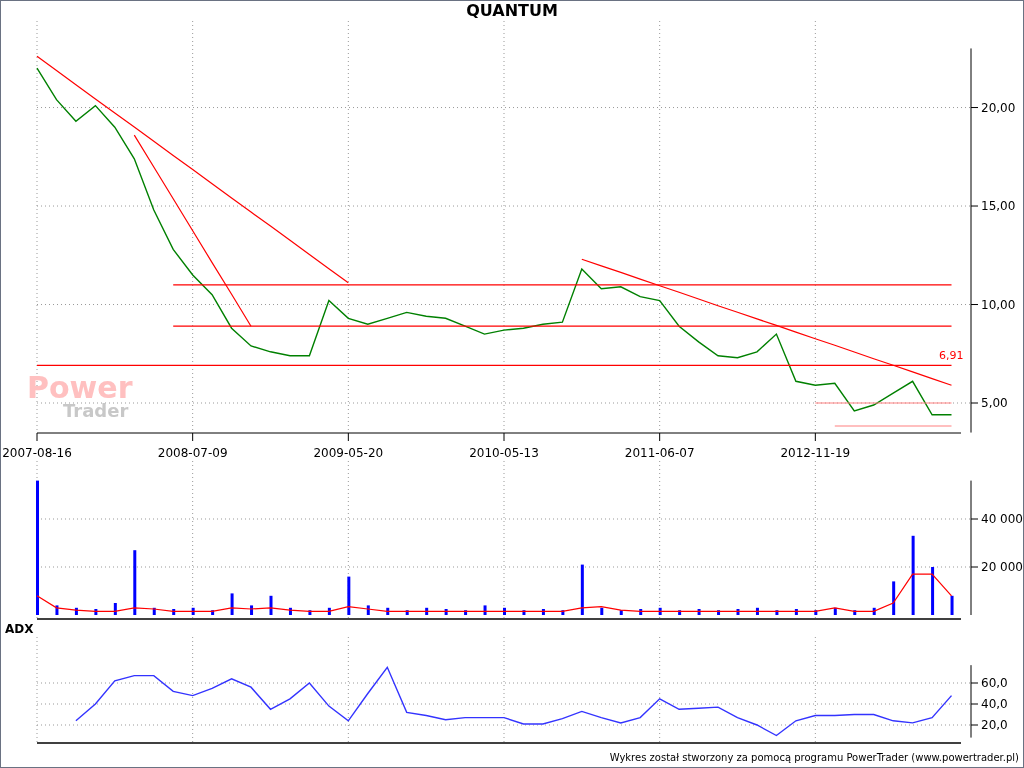 This screenshot has width=1024, height=768. I want to click on axis-label: 60,0, so click(994, 683).